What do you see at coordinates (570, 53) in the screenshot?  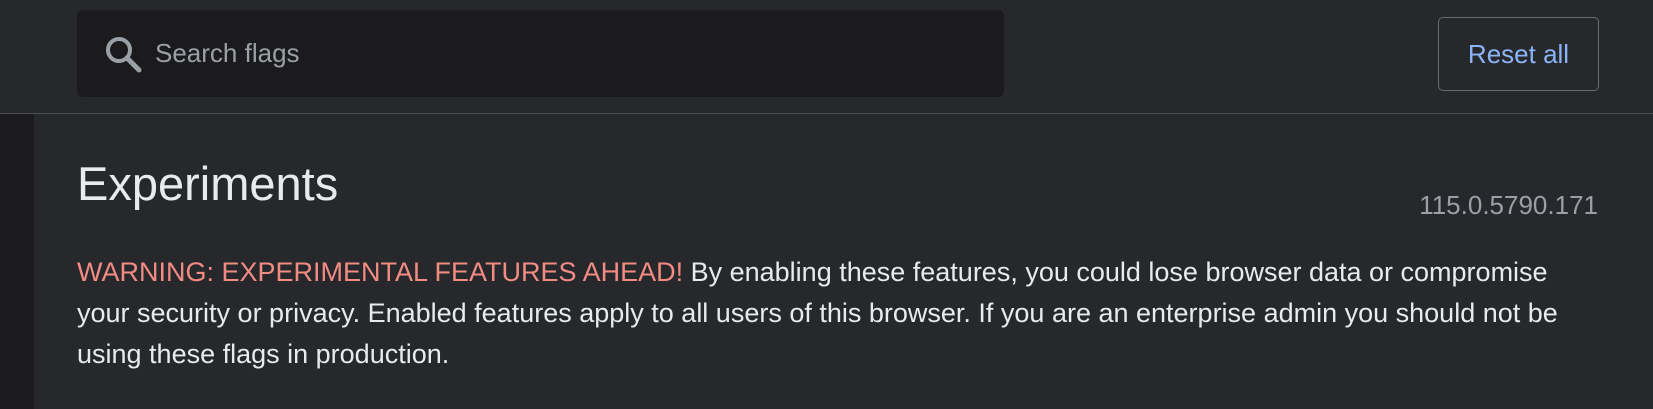 I see `search-input` at bounding box center [570, 53].